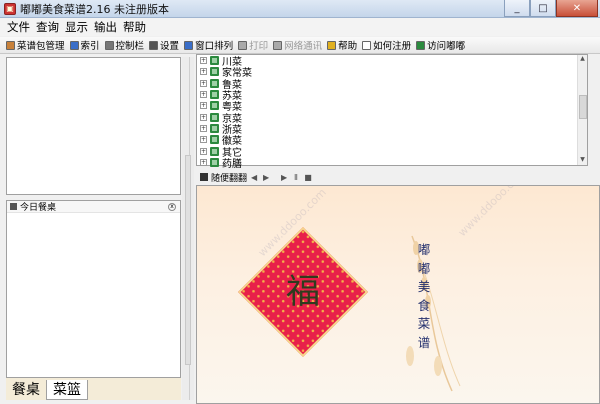 The image size is (600, 404). What do you see at coordinates (94, 9) in the screenshot?
I see `window-title: 嘟嘟美食菜谱2.16 未注册版本` at bounding box center [94, 9].